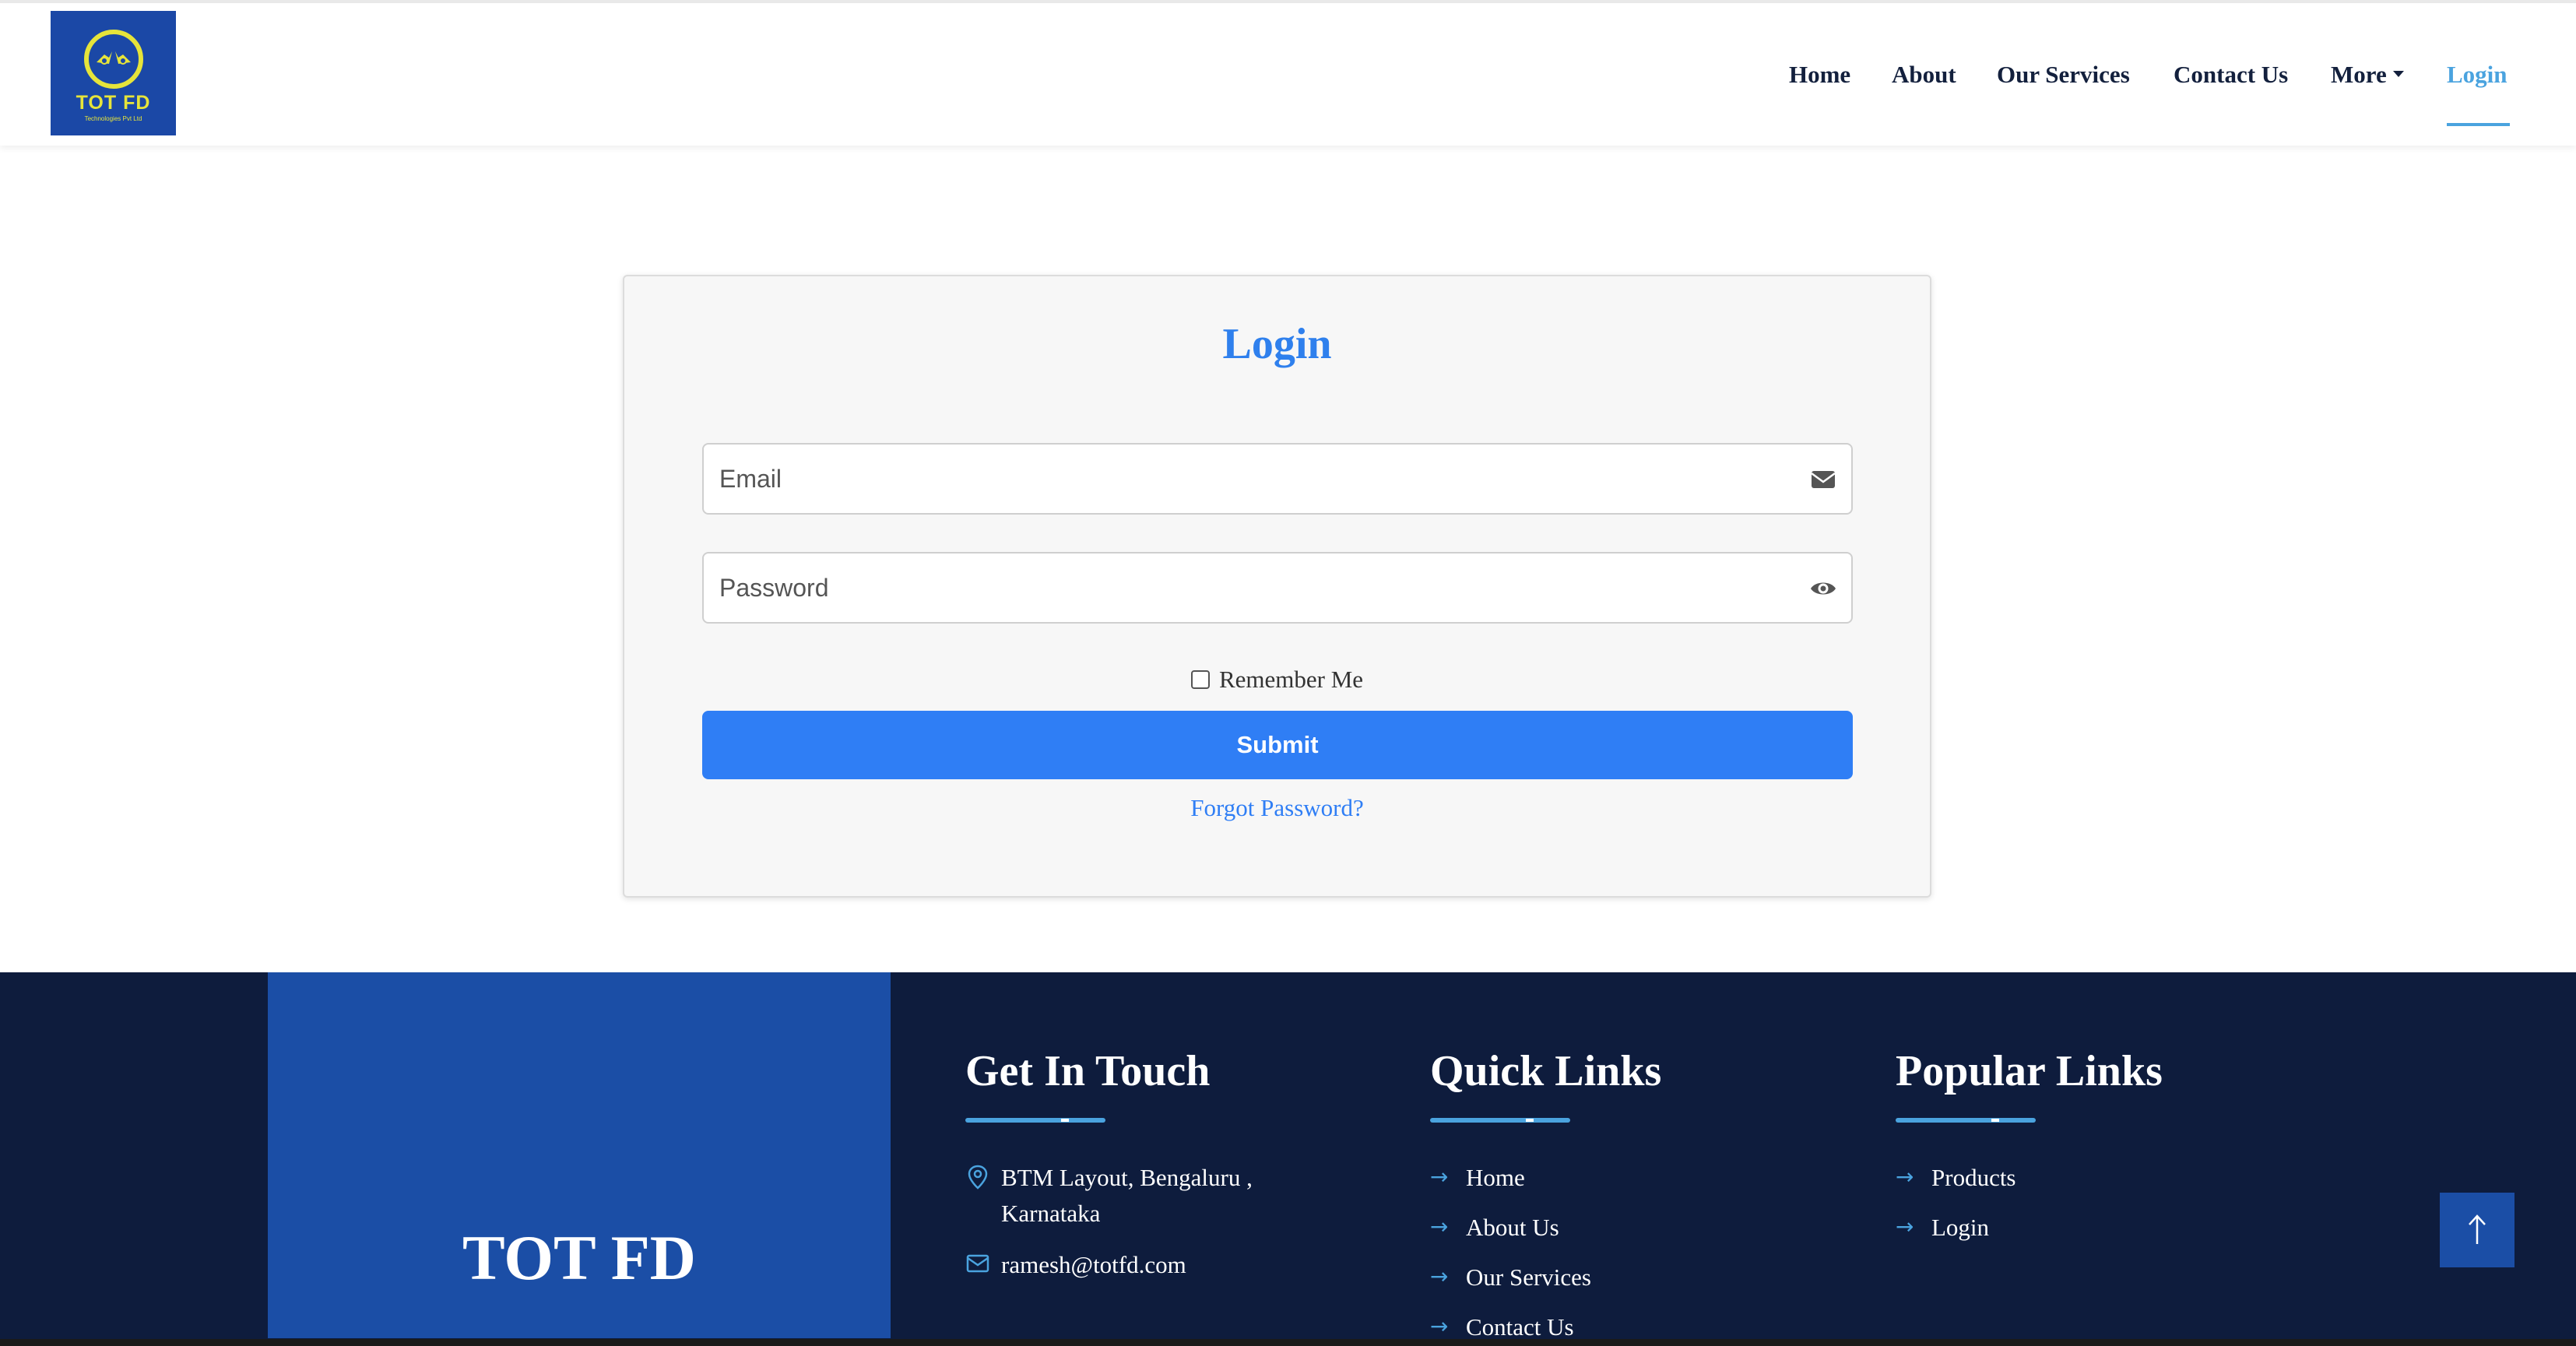  Describe the element at coordinates (1820, 75) in the screenshot. I see `nav-home: Home` at that location.